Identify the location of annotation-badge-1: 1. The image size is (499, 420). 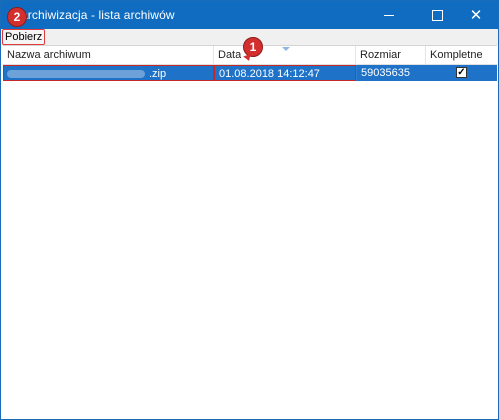
(253, 47).